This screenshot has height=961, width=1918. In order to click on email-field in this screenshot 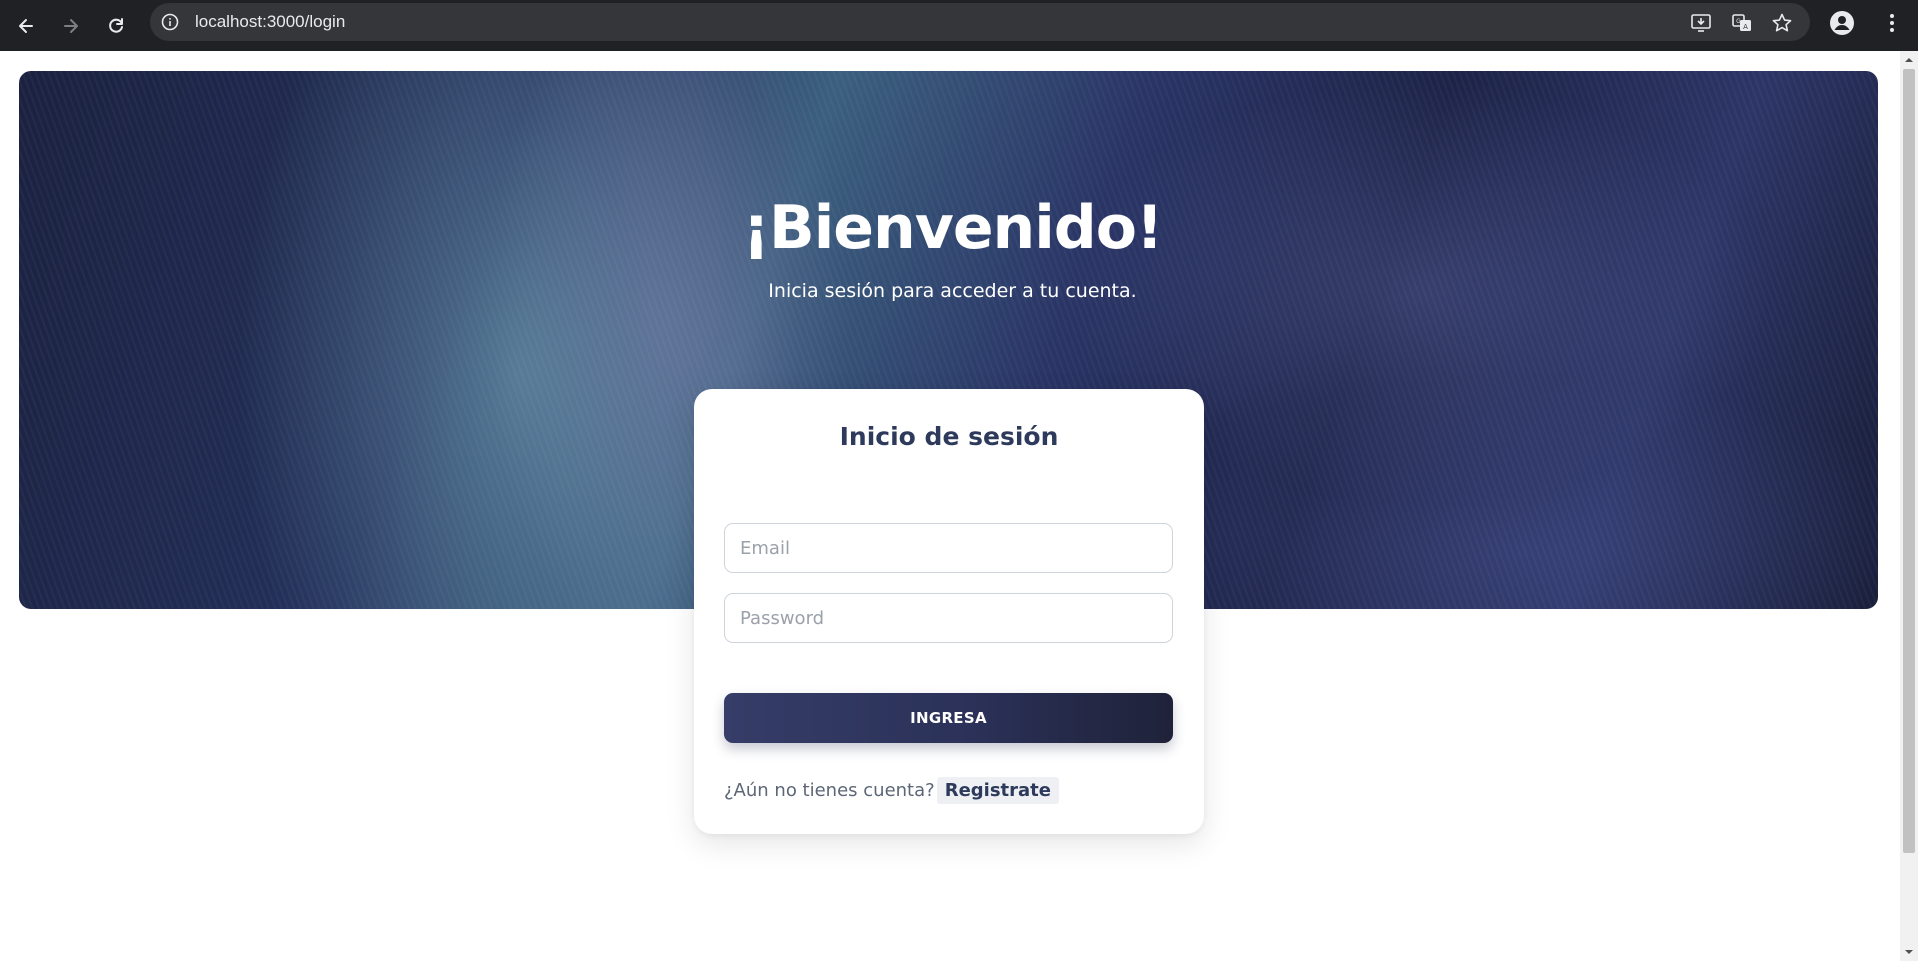, I will do `click(948, 548)`.